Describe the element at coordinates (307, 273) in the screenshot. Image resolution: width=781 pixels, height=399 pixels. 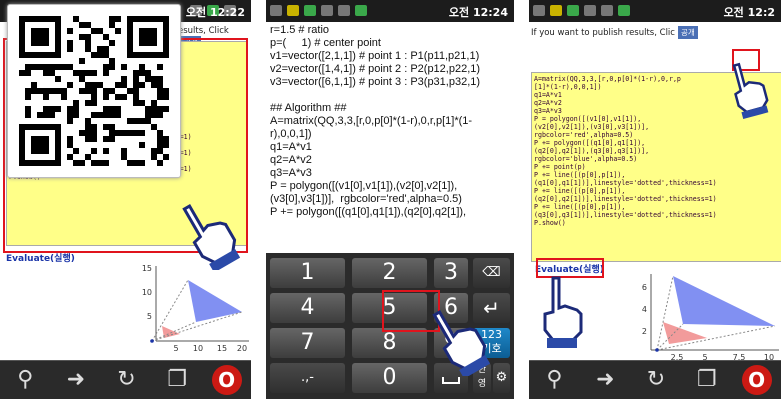
I see `key-1: 1` at that location.